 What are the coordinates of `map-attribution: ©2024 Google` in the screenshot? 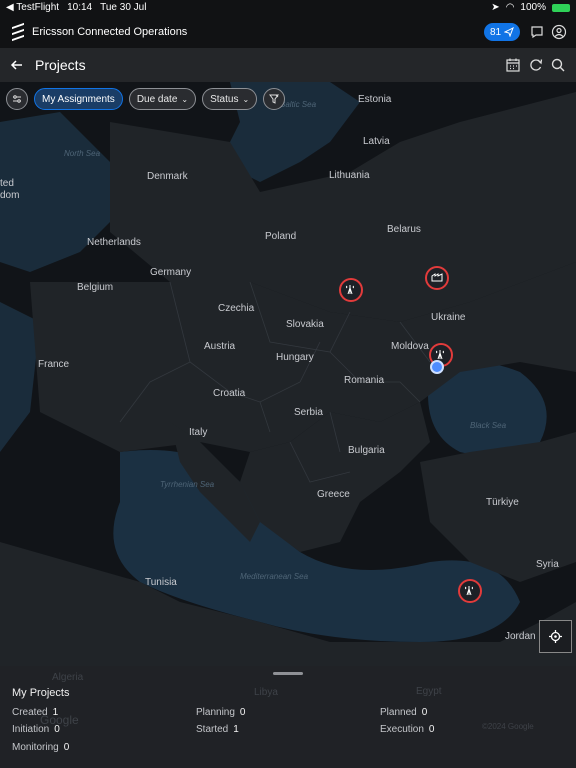 It's located at (508, 726).